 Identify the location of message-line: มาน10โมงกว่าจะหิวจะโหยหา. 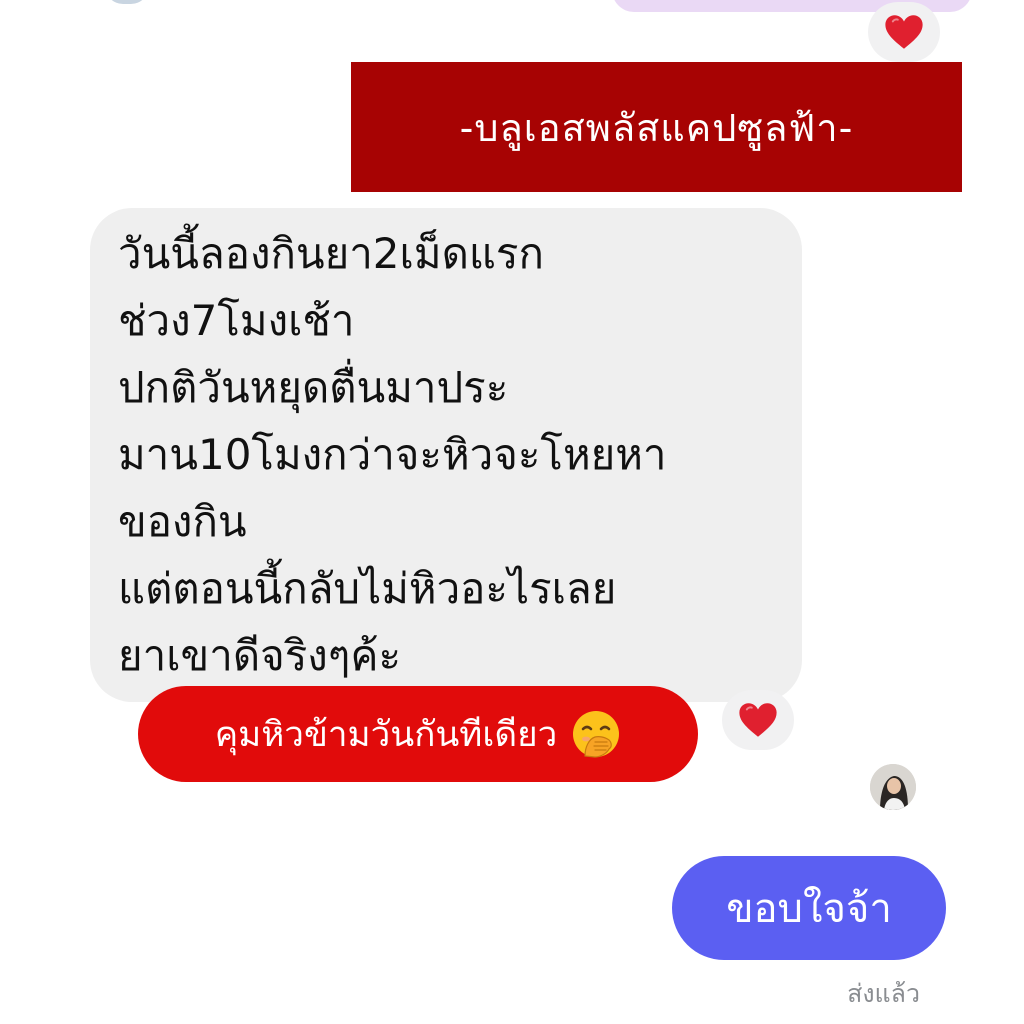
(392, 454).